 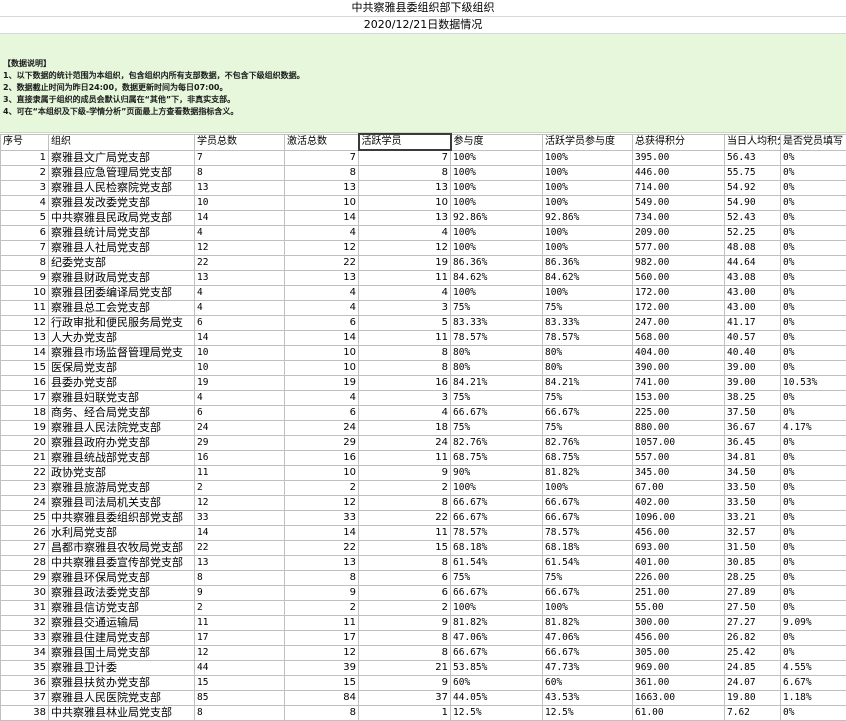 What do you see at coordinates (813, 142) in the screenshot?
I see `col-header-member-fill: 是否党员填写` at bounding box center [813, 142].